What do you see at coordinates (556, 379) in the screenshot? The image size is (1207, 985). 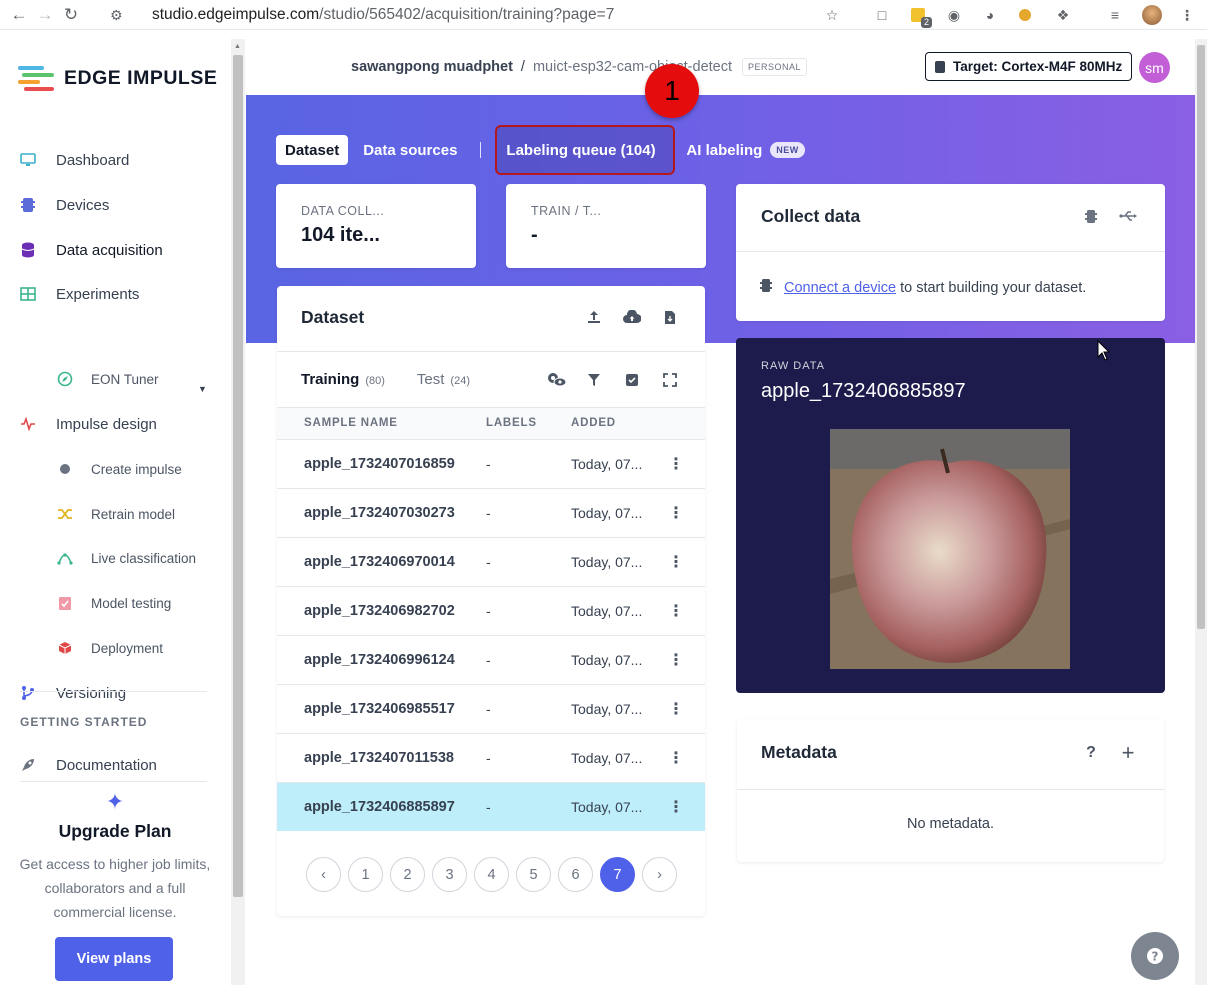 I see `gear-eye-icon` at bounding box center [556, 379].